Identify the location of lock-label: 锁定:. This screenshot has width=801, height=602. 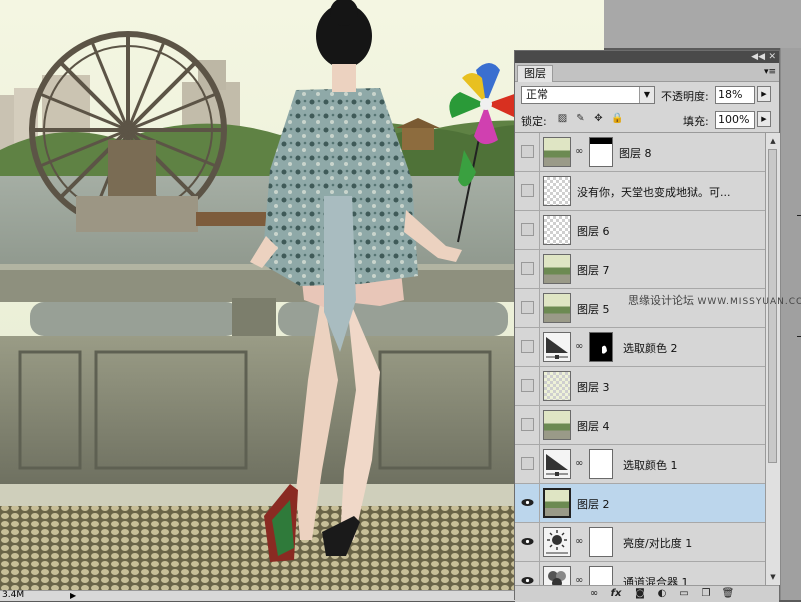
(534, 121).